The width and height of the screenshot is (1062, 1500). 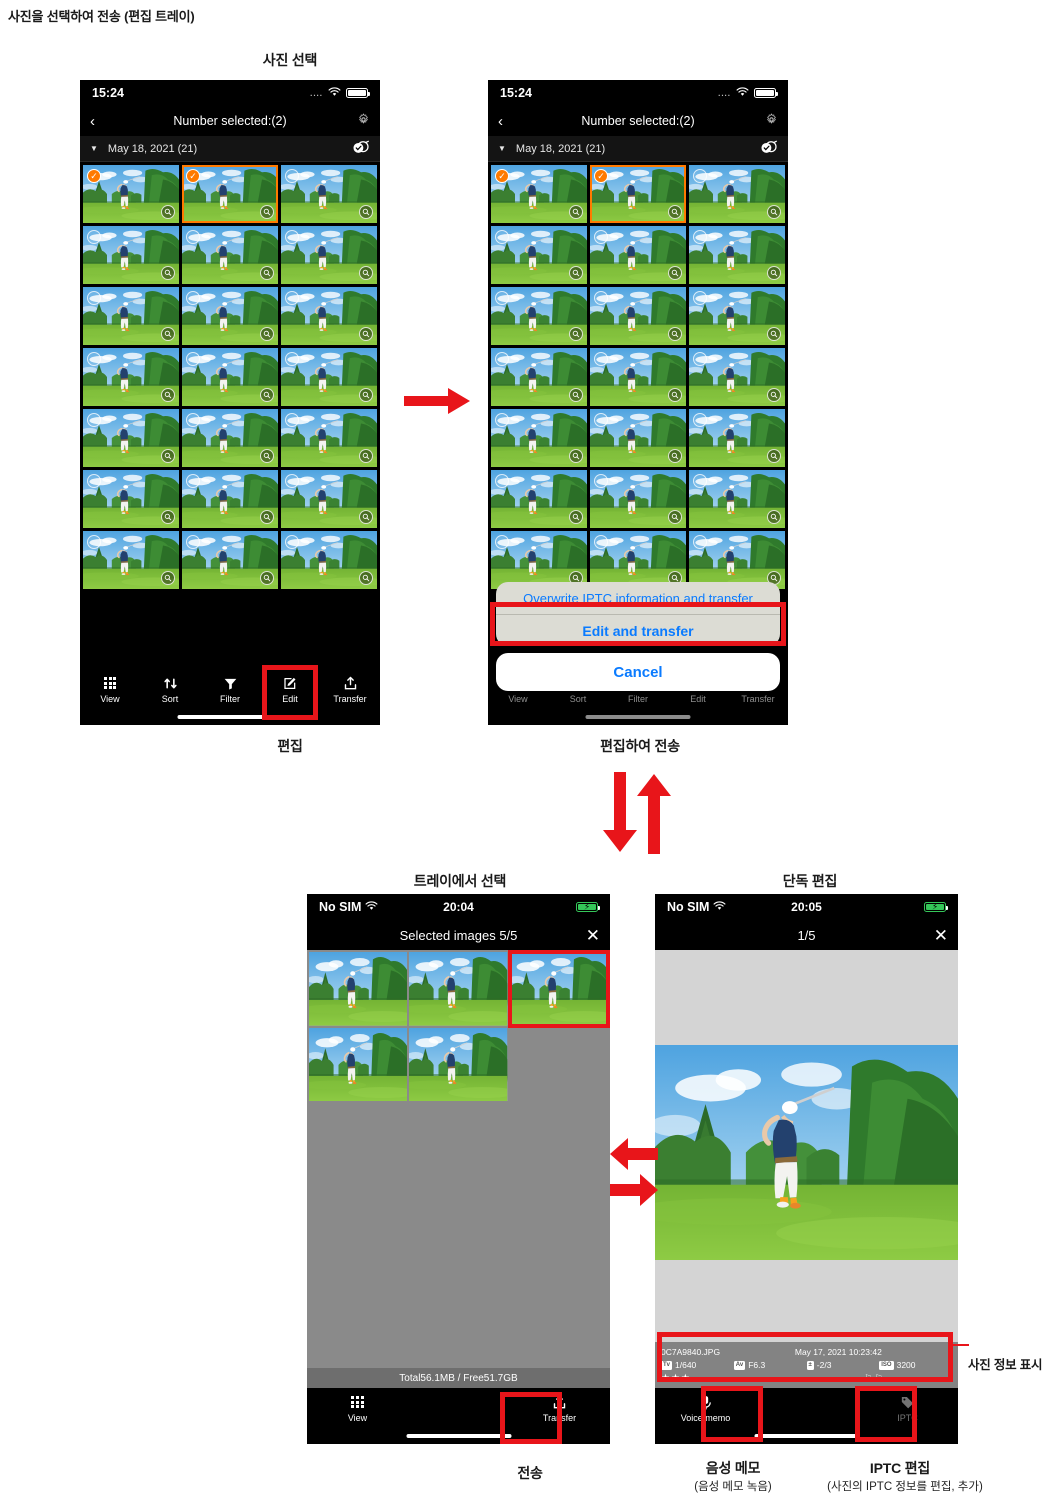 I want to click on star-rating: ★★★, so click(x=728, y=1378).